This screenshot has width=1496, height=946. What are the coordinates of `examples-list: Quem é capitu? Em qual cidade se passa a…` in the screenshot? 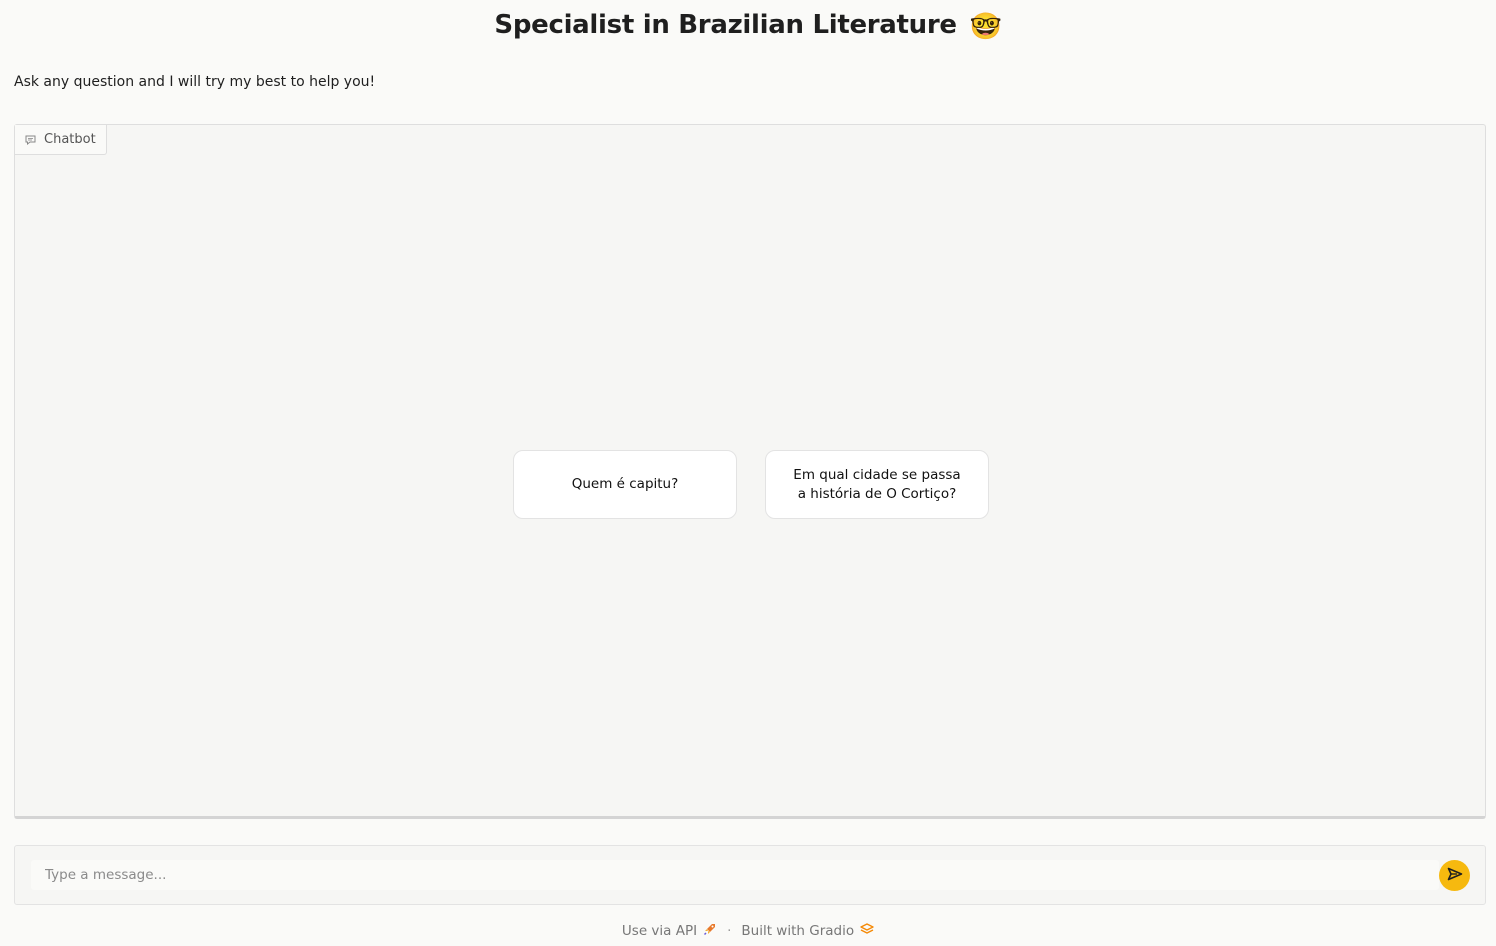 It's located at (751, 484).